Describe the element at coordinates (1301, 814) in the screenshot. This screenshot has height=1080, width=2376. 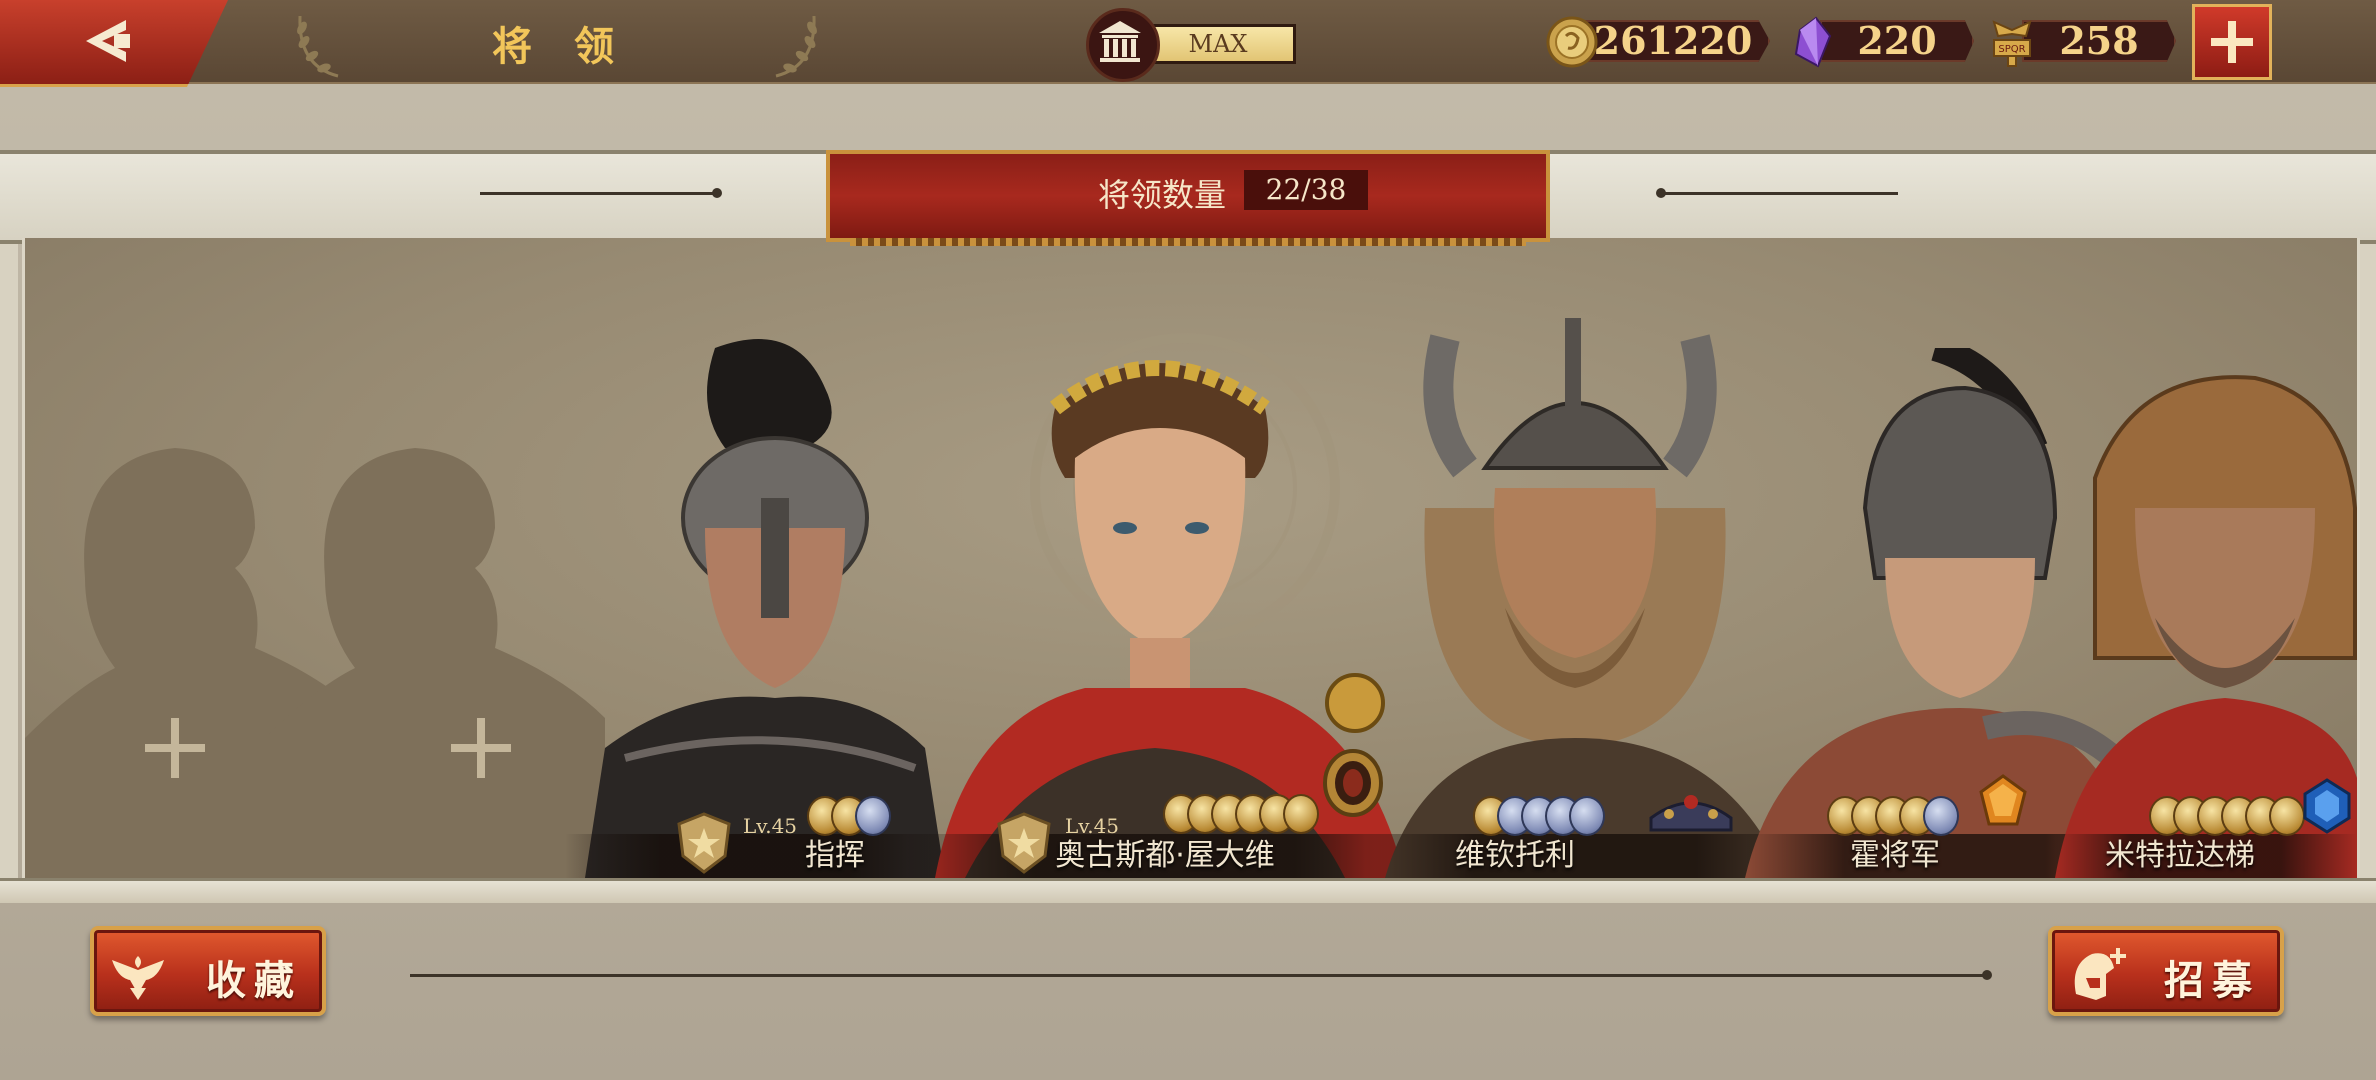
I see `skill-coin-icon` at that location.